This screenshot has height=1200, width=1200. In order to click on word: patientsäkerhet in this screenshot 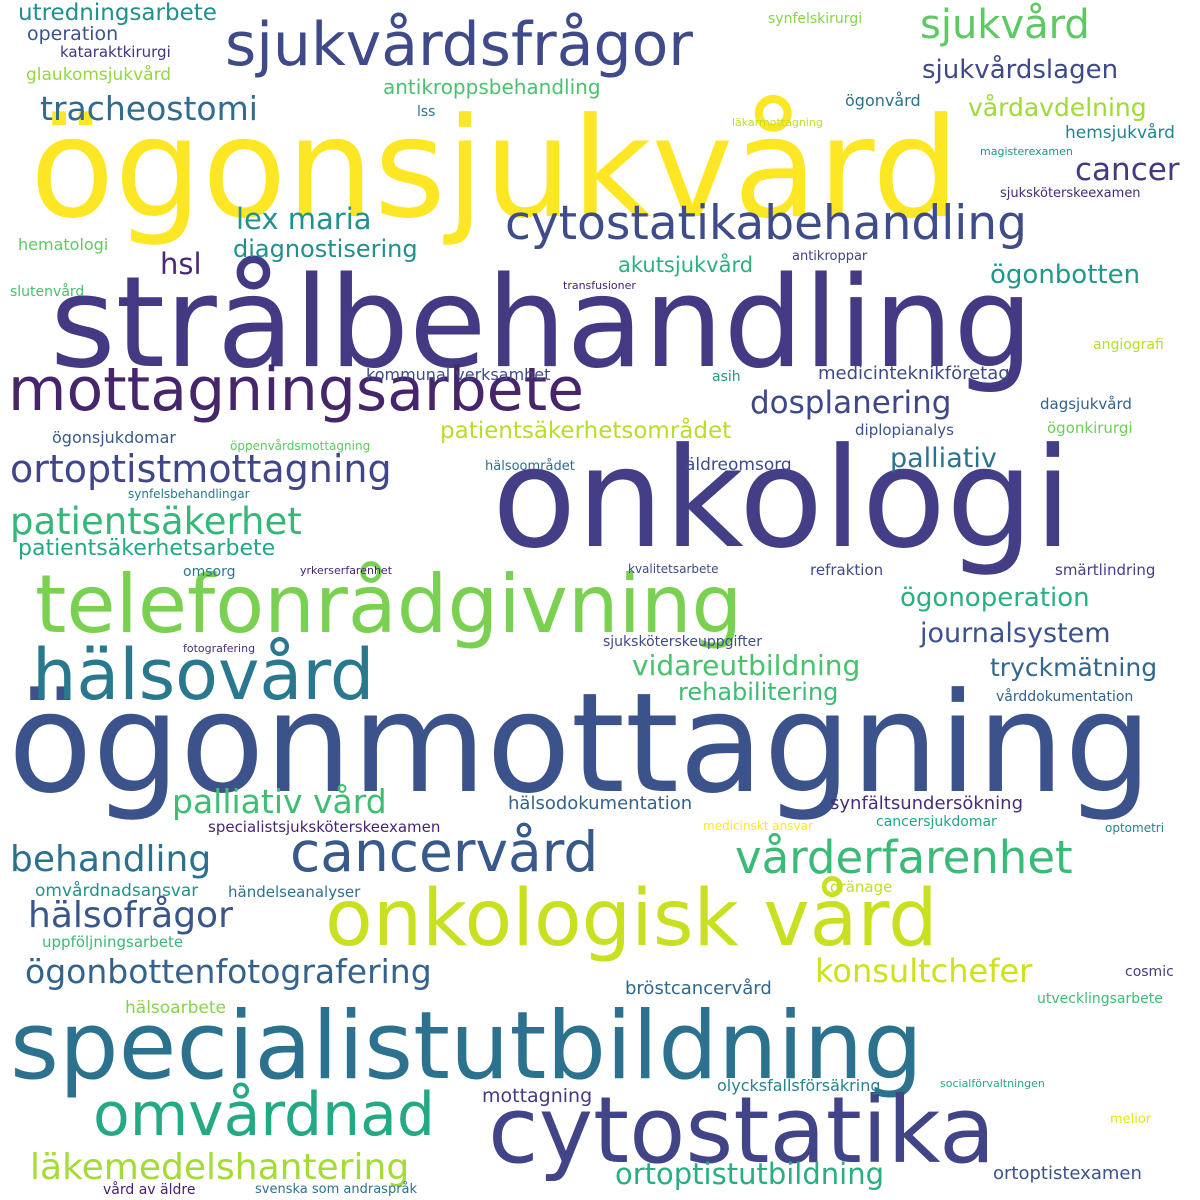, I will do `click(156, 521)`.